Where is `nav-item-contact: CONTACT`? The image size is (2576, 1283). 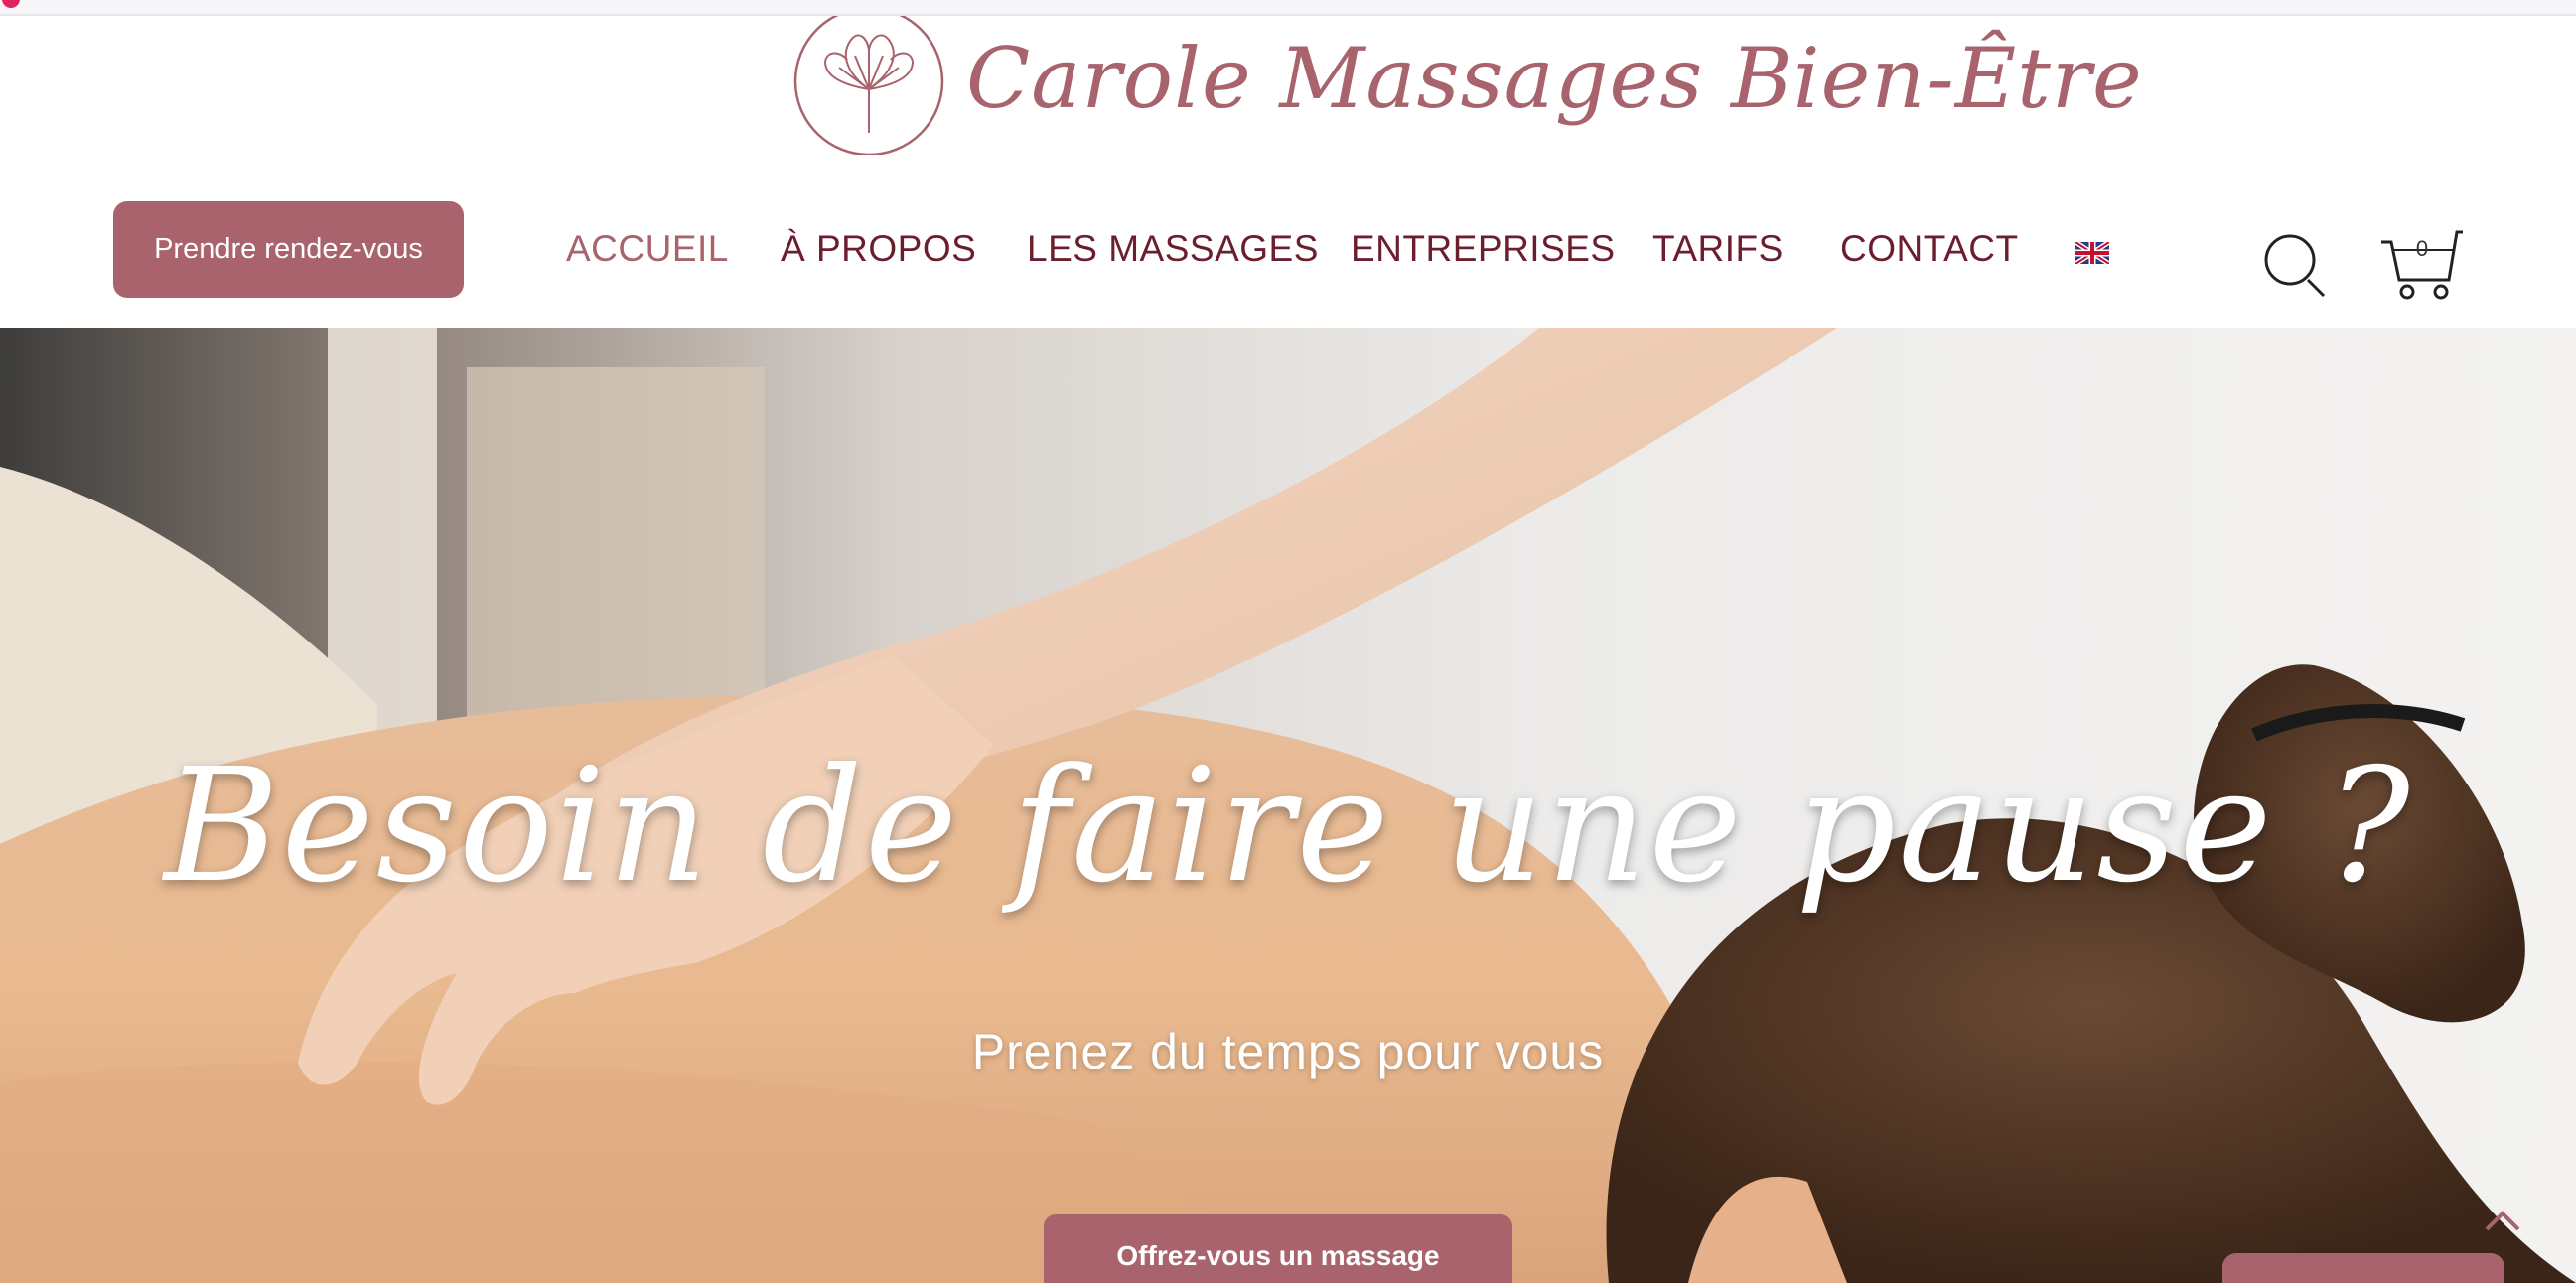
nav-item-contact: CONTACT is located at coordinates (1930, 249).